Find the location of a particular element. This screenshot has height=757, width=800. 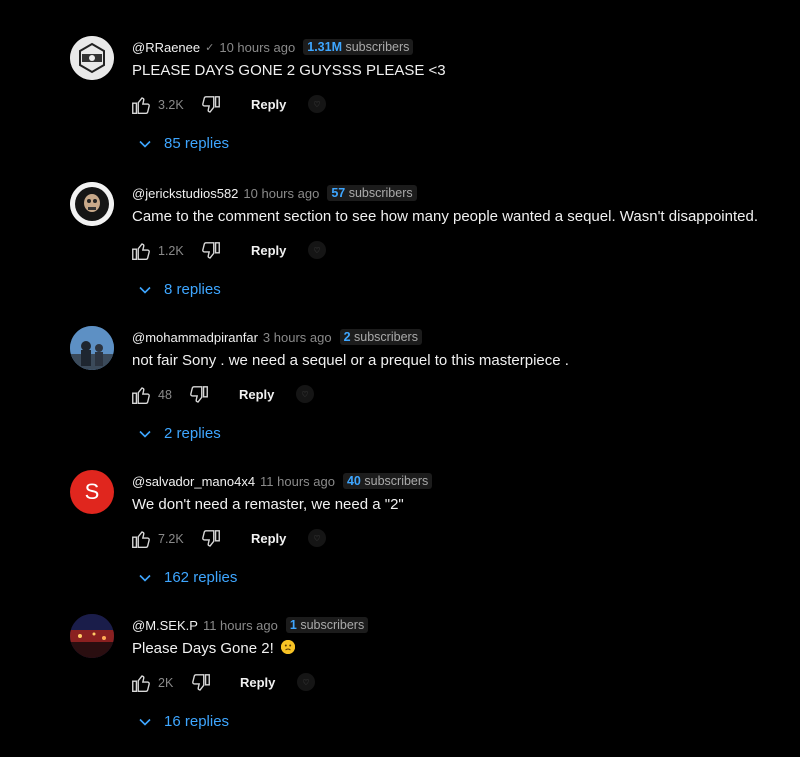

subscriber-badge: 1.31M subscribers is located at coordinates (358, 47).